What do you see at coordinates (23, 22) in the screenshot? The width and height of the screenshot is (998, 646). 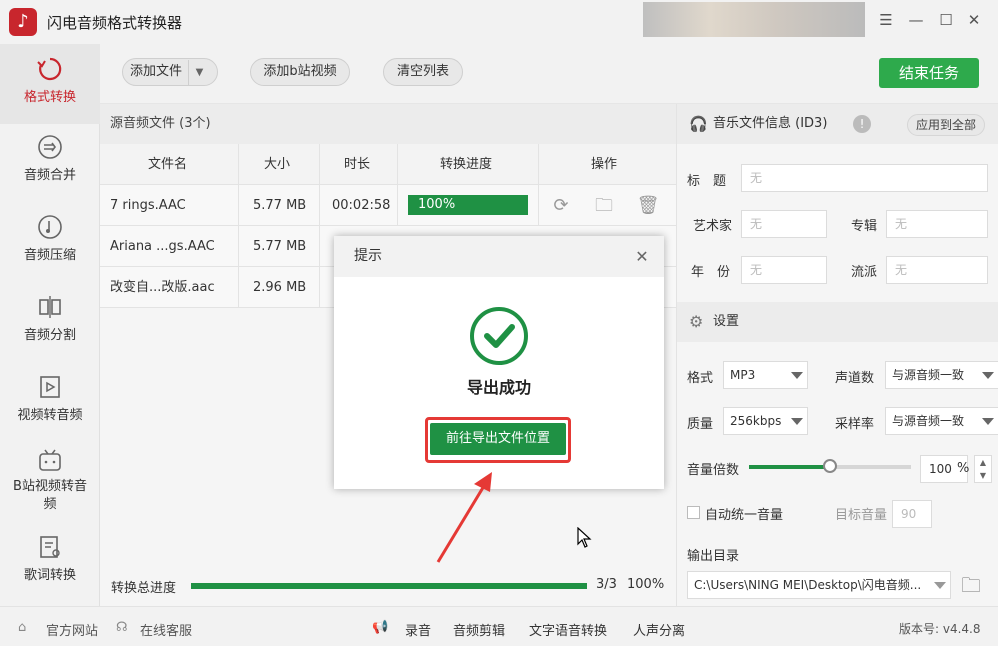 I see `music-note-icon: ♪` at bounding box center [23, 22].